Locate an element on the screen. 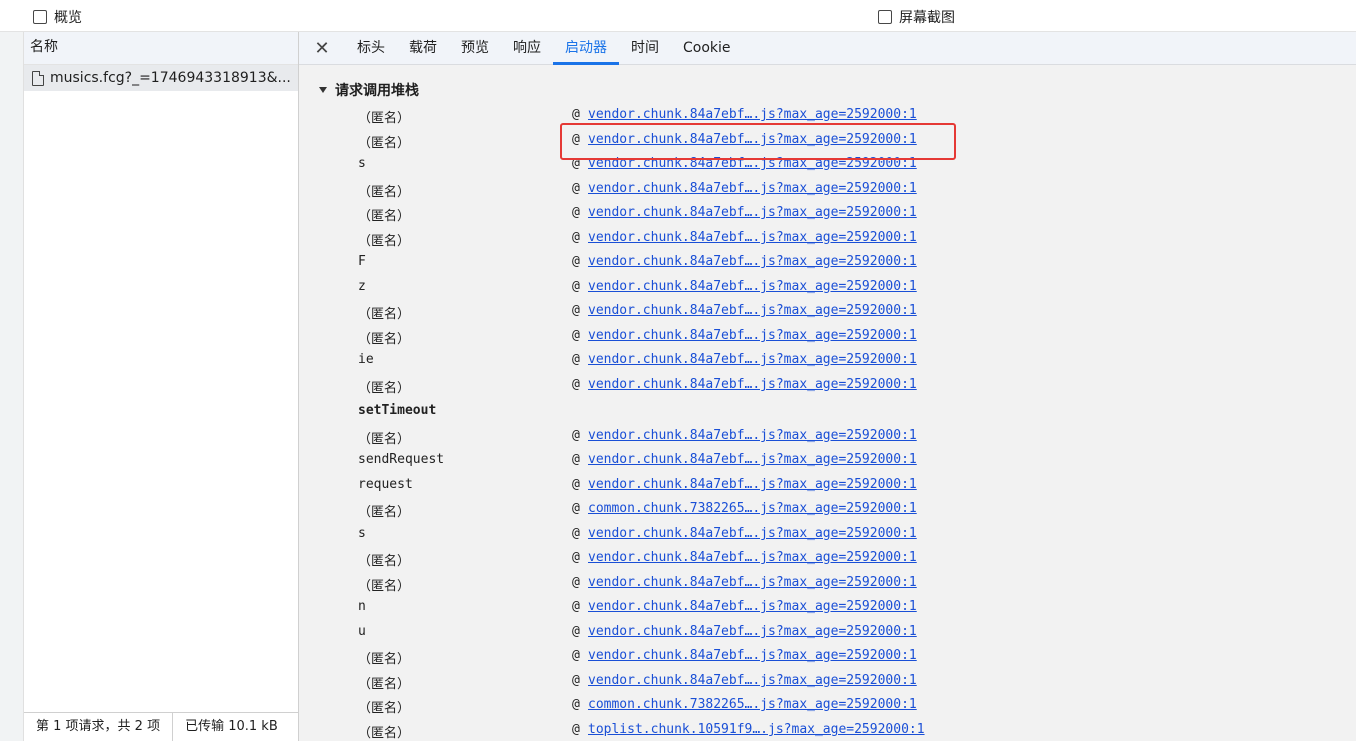  stack-frame-function: F is located at coordinates (362, 261).